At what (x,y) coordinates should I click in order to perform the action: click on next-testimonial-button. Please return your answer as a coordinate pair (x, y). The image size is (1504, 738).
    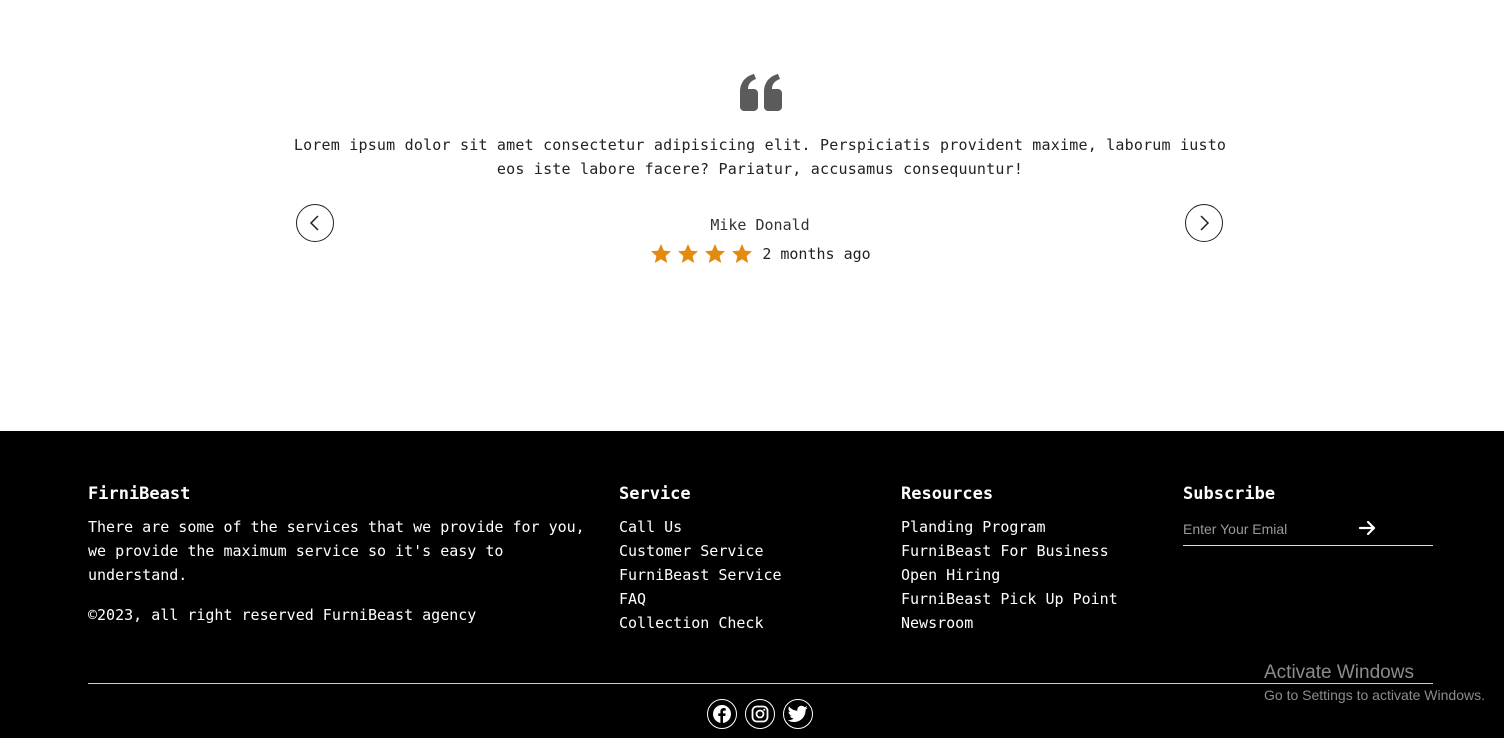
    Looking at the image, I should click on (1204, 223).